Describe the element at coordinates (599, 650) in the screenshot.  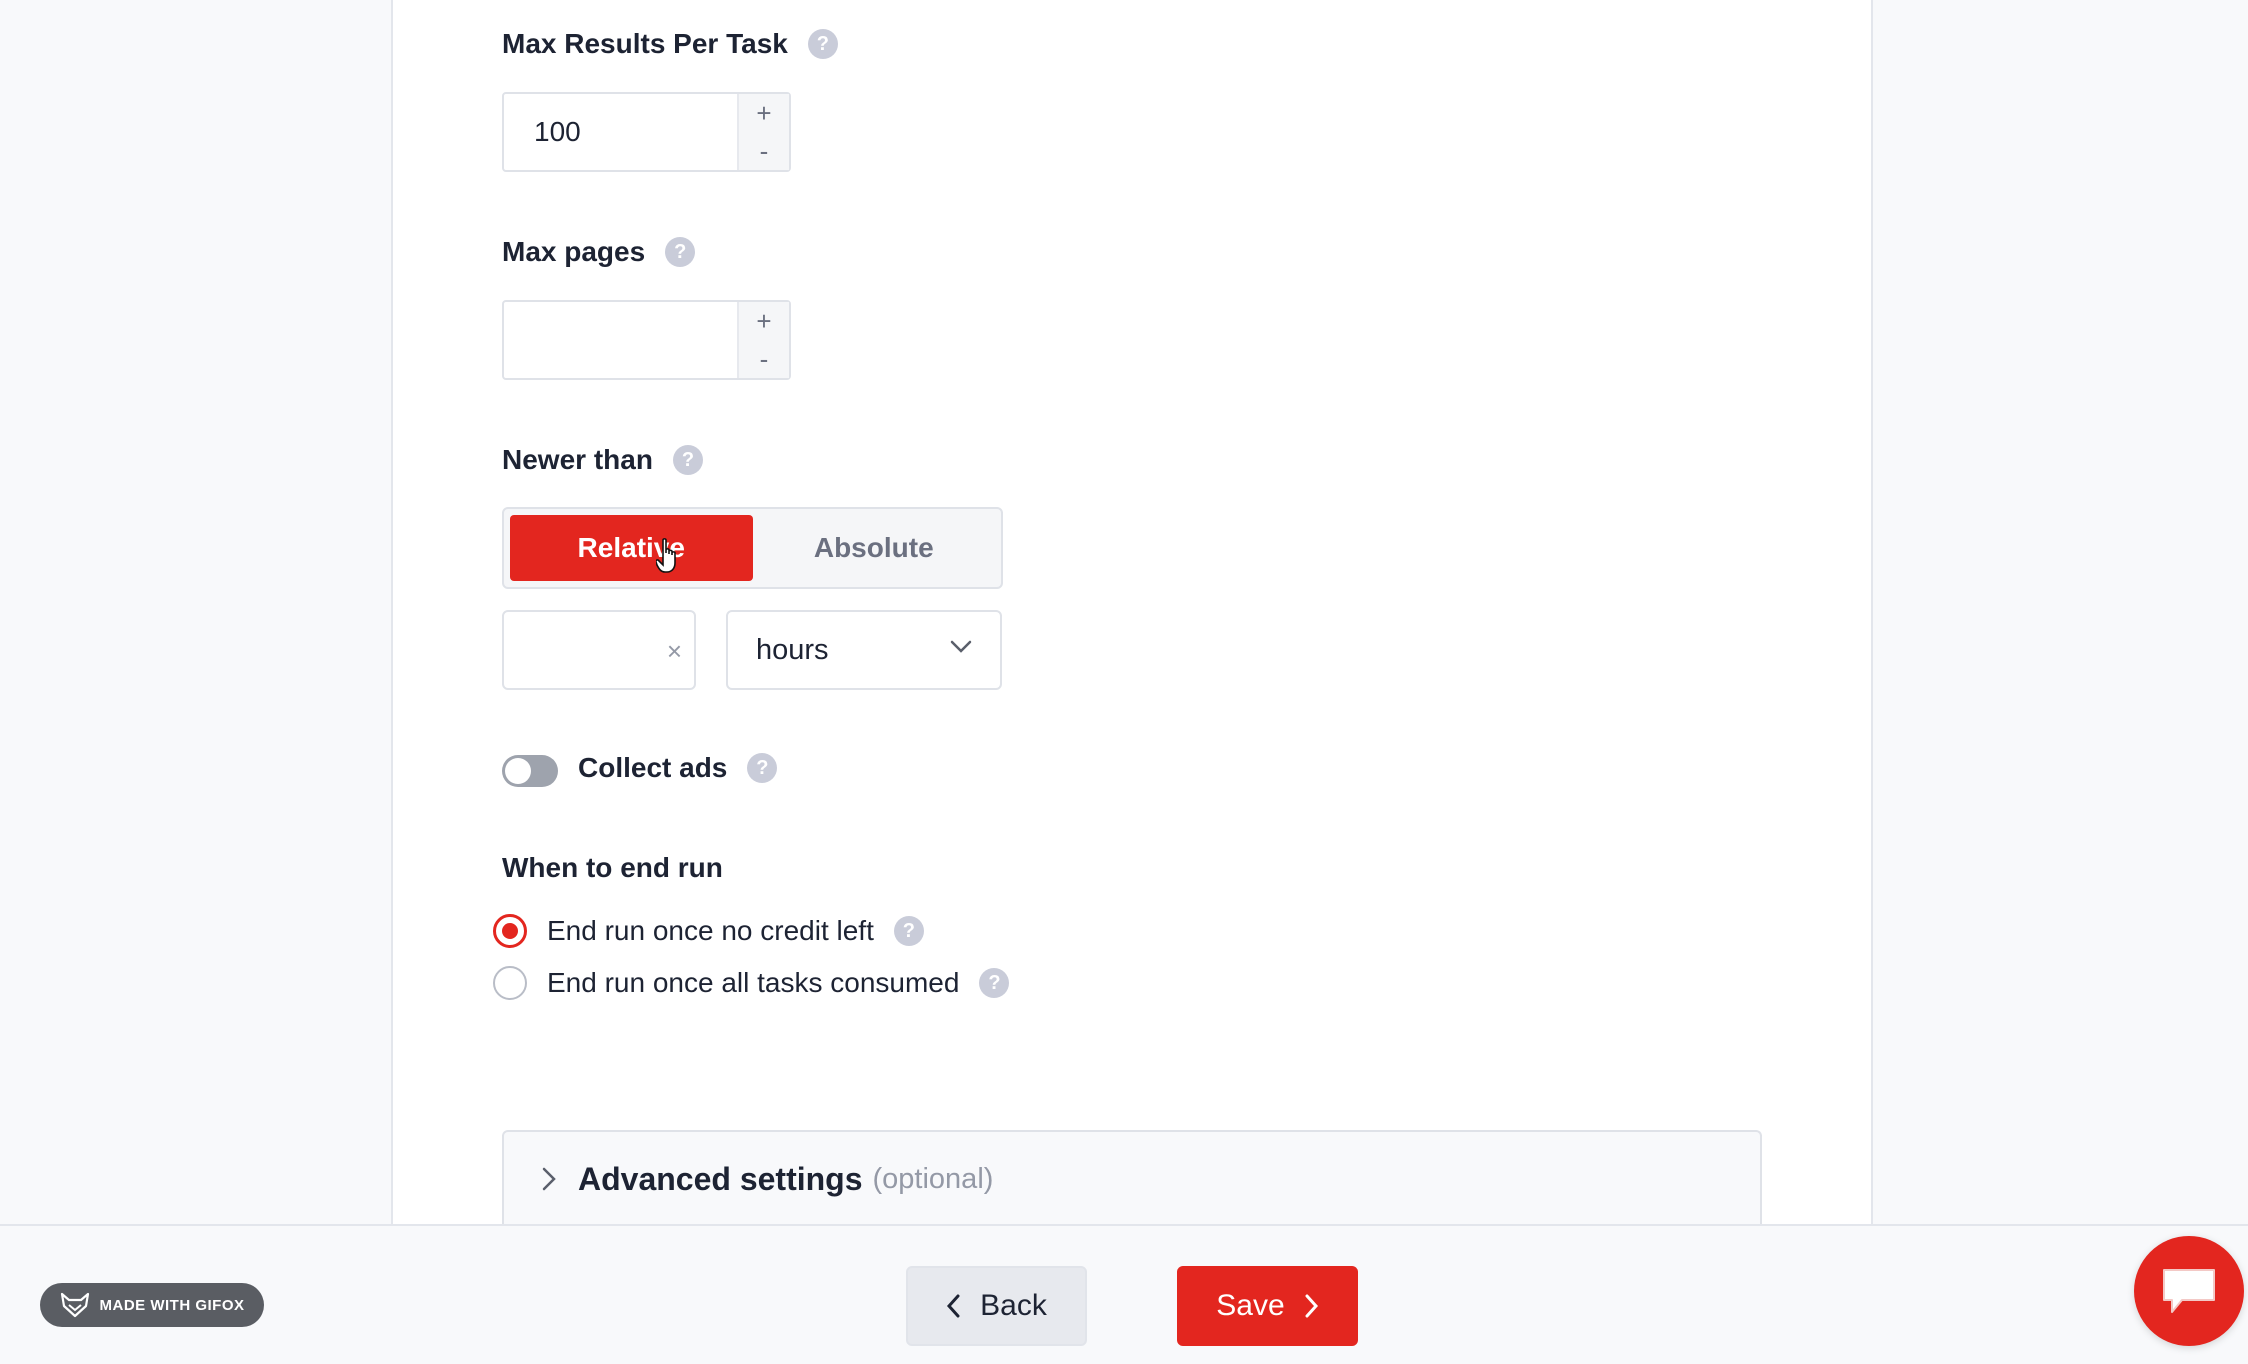
I see `newer-than-amount-input: ×` at that location.